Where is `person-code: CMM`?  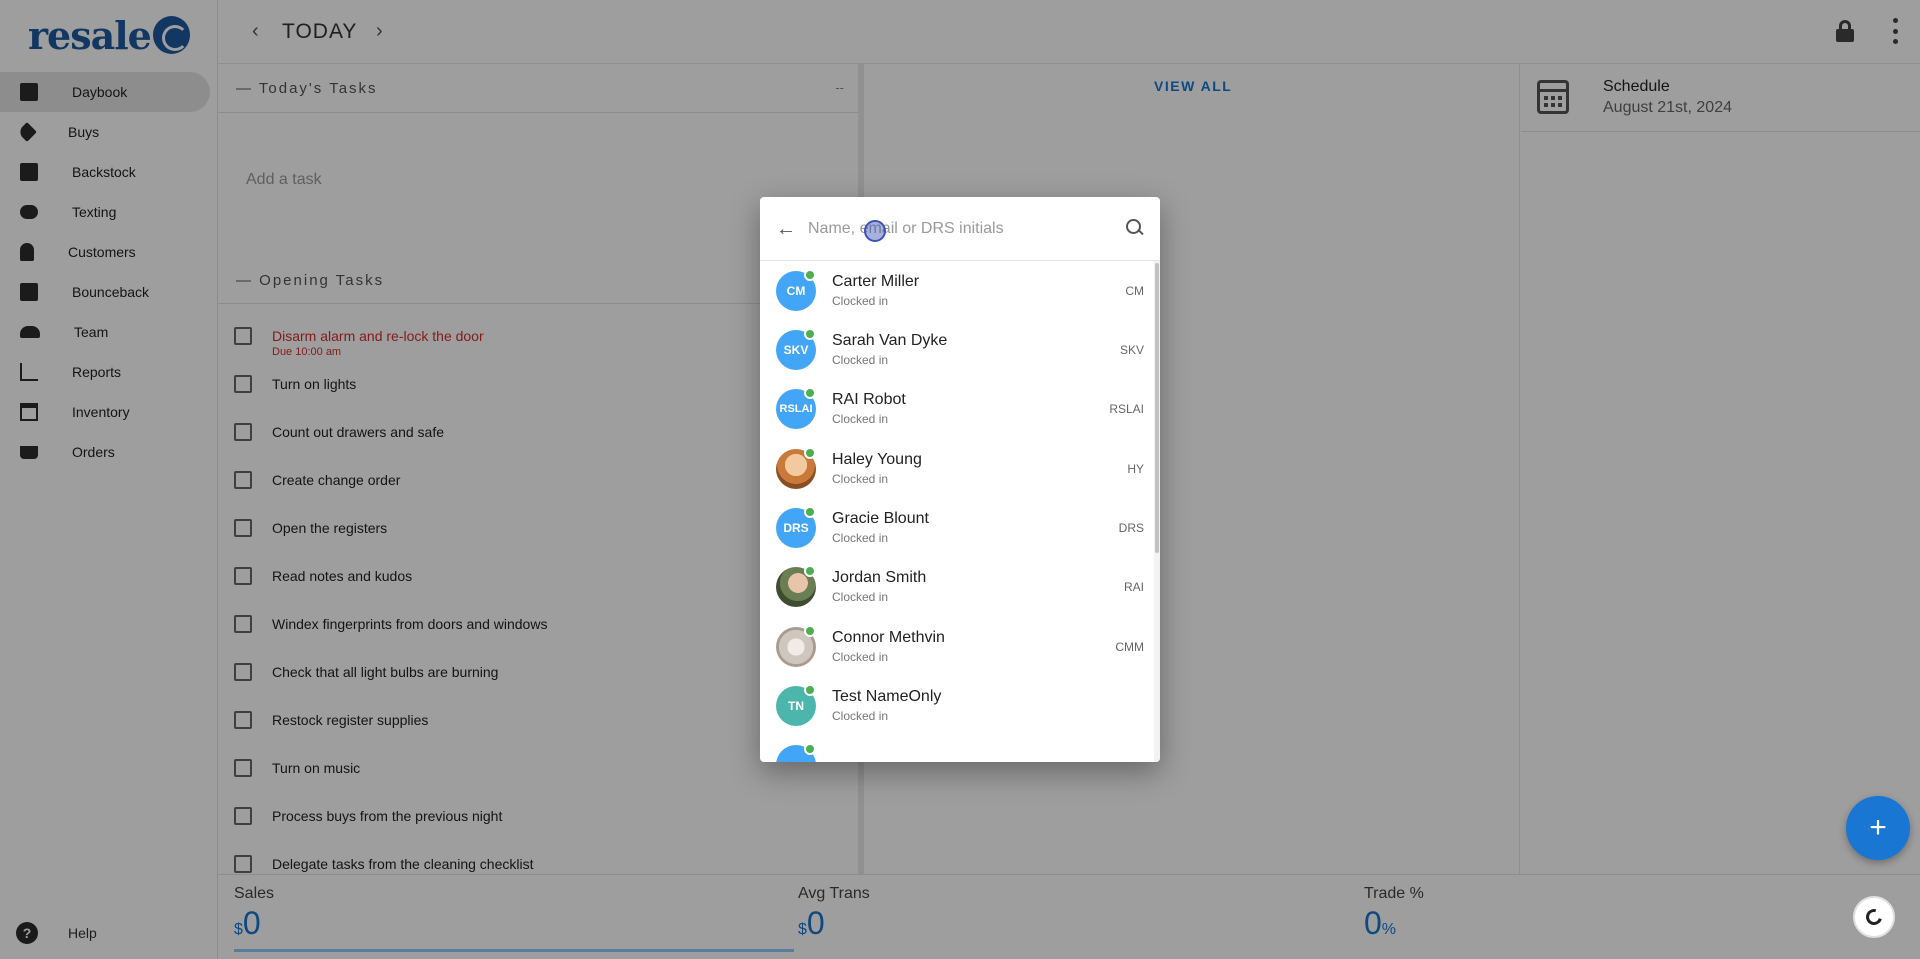 person-code: CMM is located at coordinates (1129, 647).